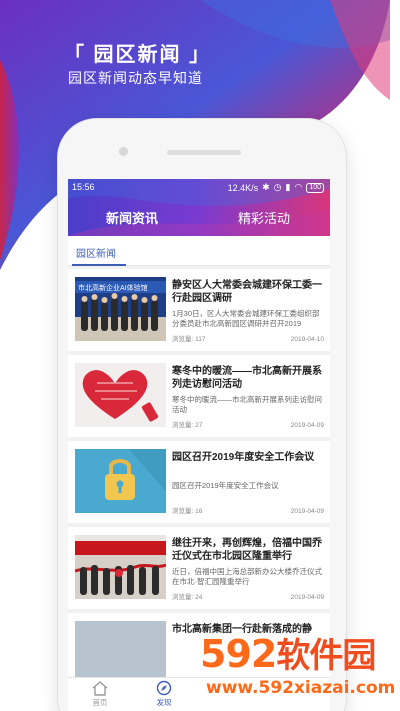 The width and height of the screenshot is (400, 711). I want to click on discover-icon, so click(164, 688).